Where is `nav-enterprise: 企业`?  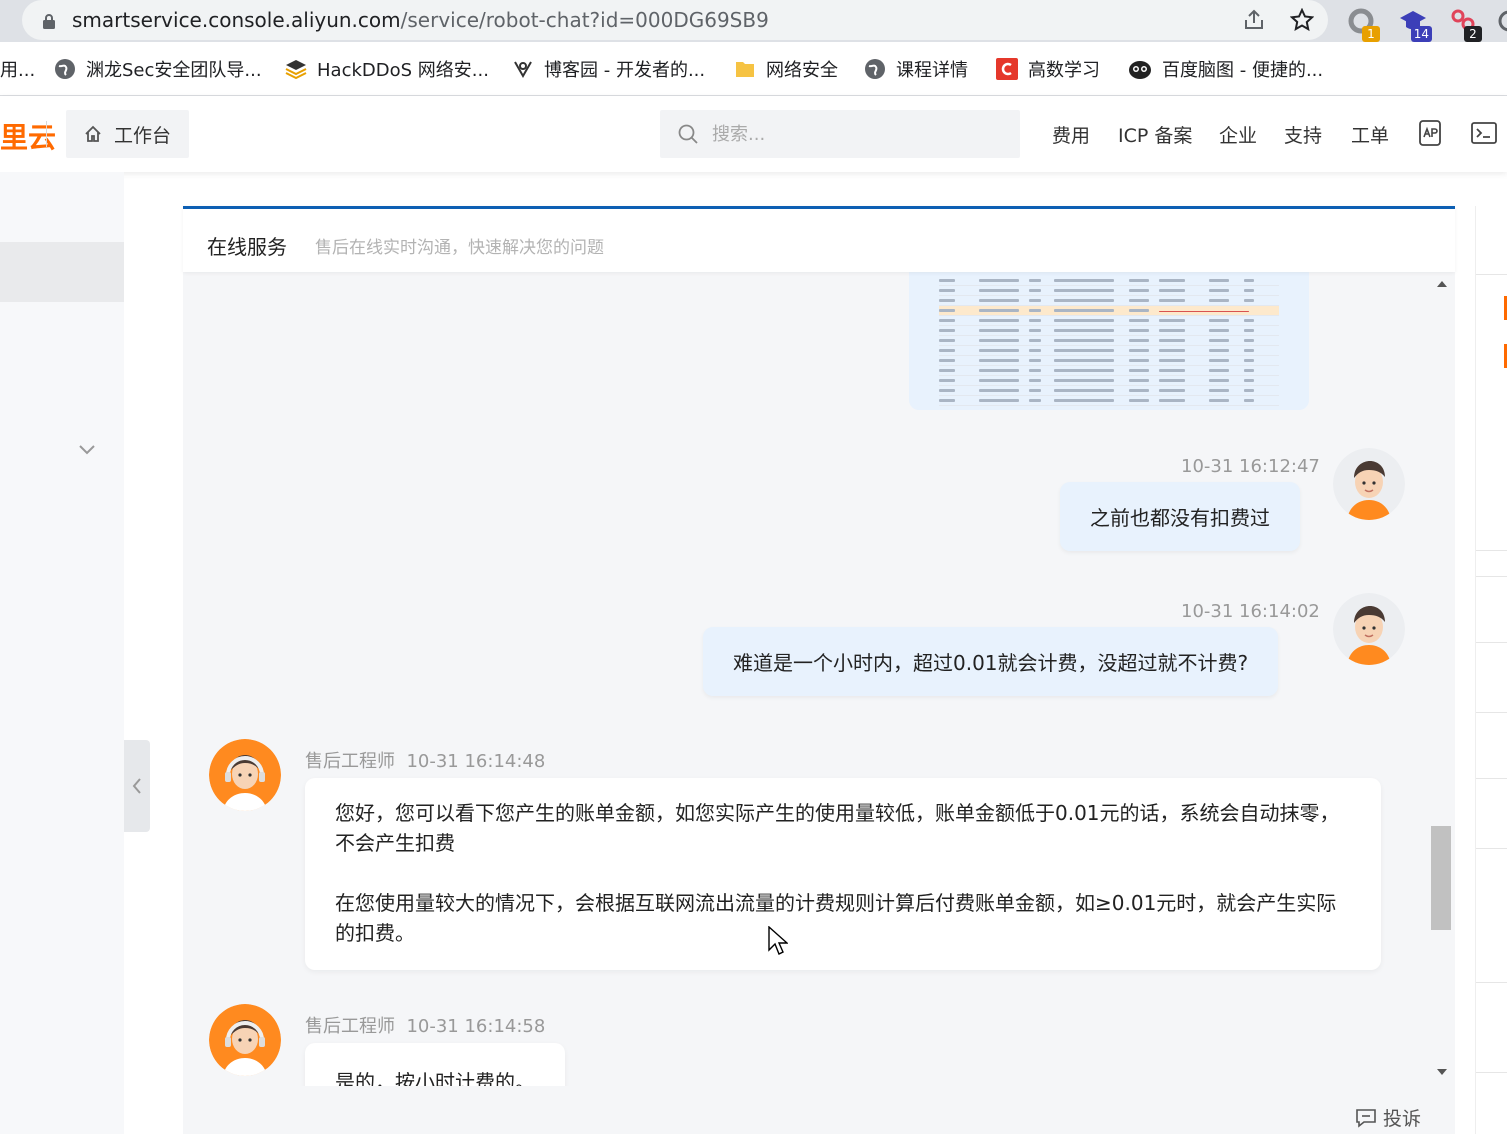
nav-enterprise: 企业 is located at coordinates (1238, 134).